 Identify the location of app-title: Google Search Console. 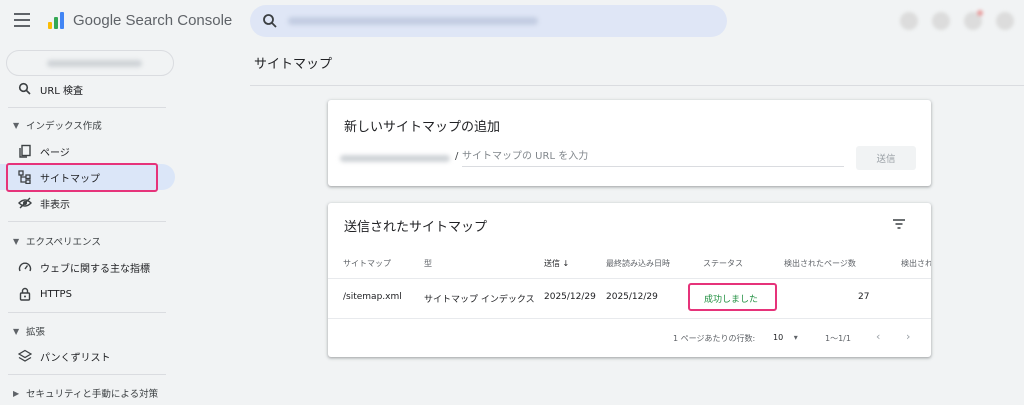
(153, 20).